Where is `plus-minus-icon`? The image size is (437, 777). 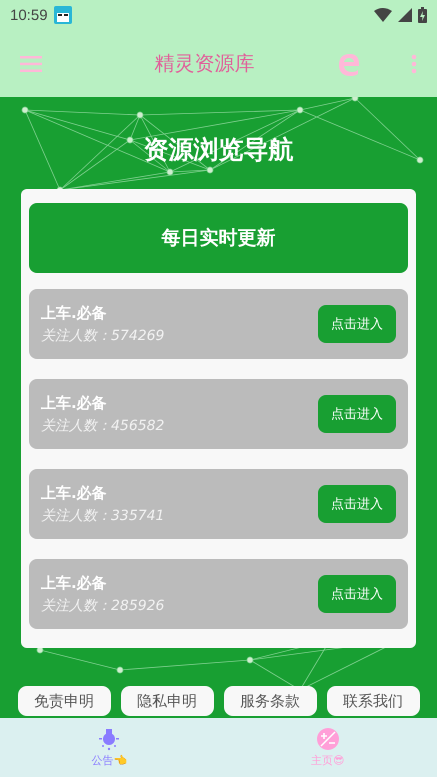
plus-minus-icon is located at coordinates (328, 739).